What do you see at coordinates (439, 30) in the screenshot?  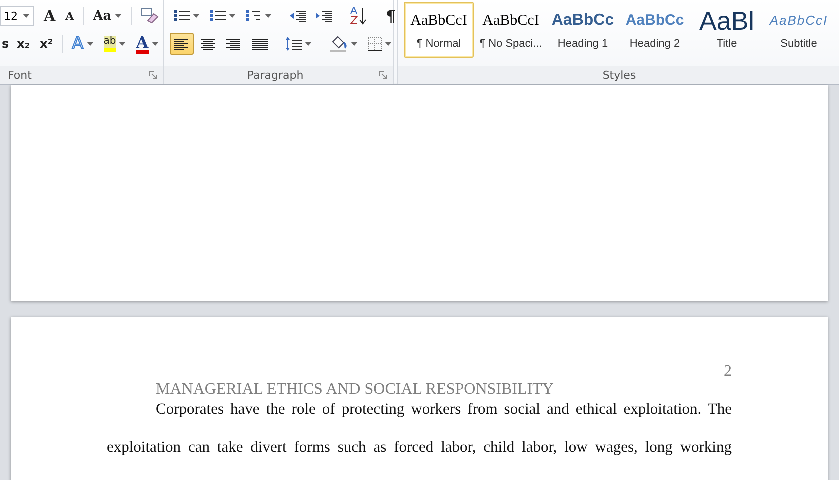 I see `style-gallery-item: AaBbCcI ¶ Normal` at bounding box center [439, 30].